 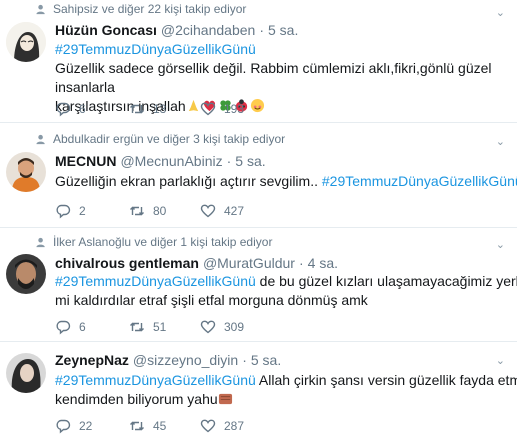 I want to click on username: @2cihandaben, so click(x=208, y=30).